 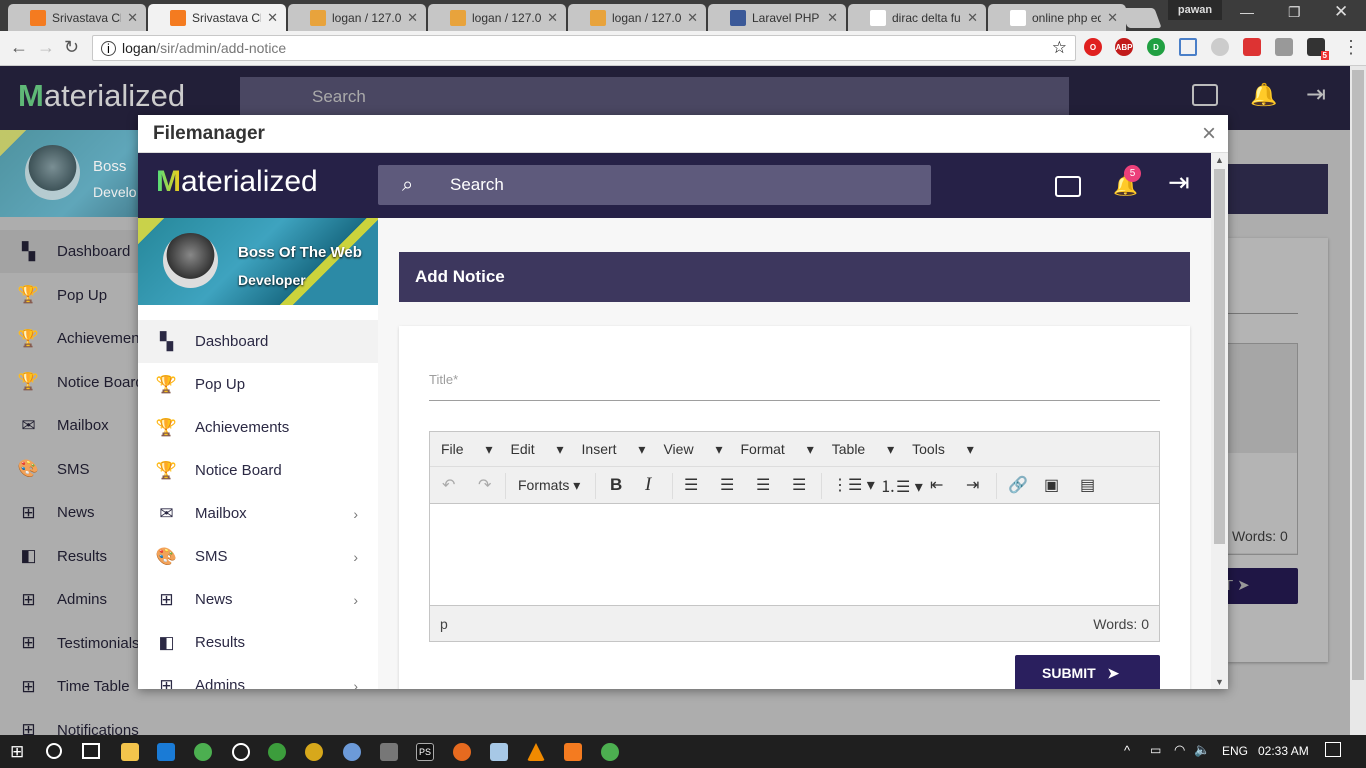 What do you see at coordinates (466, 449) in the screenshot?
I see `menu-file: File ▾` at bounding box center [466, 449].